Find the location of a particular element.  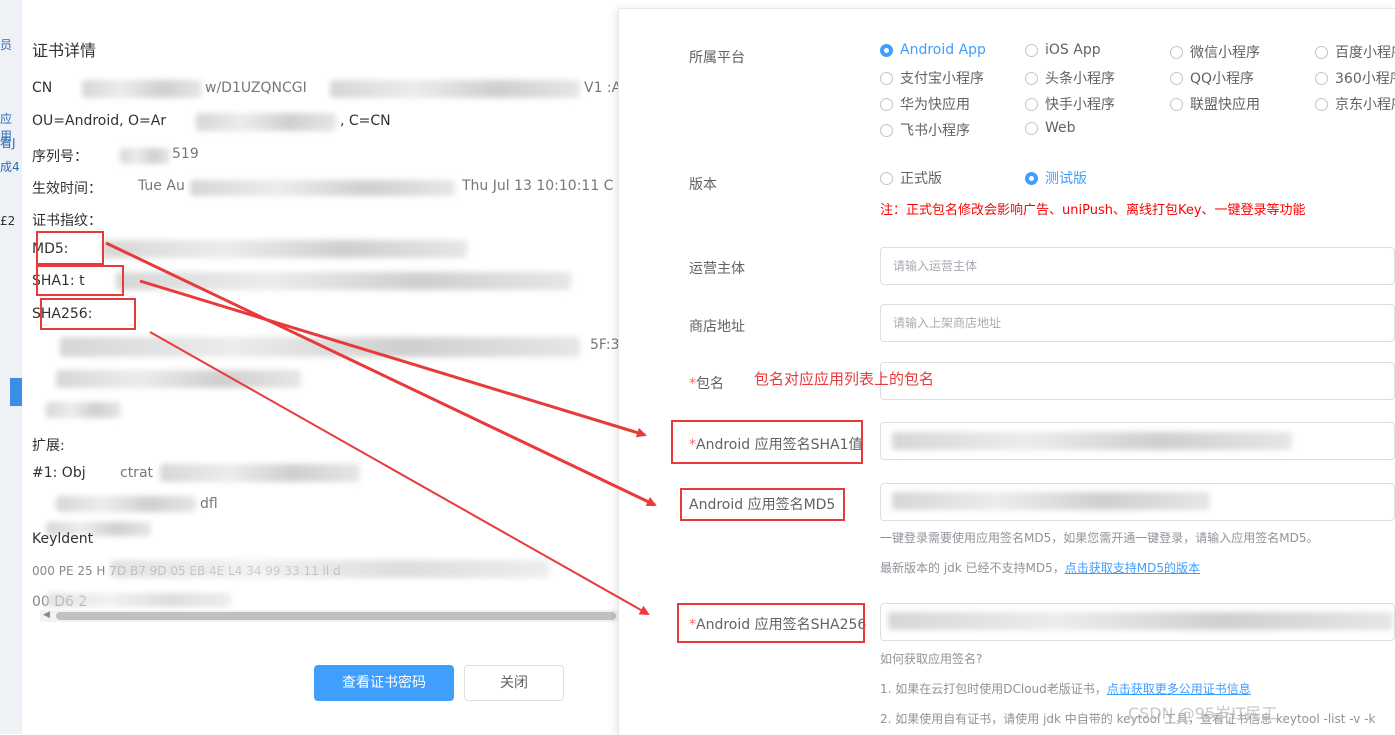

md5-hint: 一键登录需要使用应用签名MD5，如果您需开通一键登录，请输入应用签名MD5。 is located at coordinates (1099, 538).